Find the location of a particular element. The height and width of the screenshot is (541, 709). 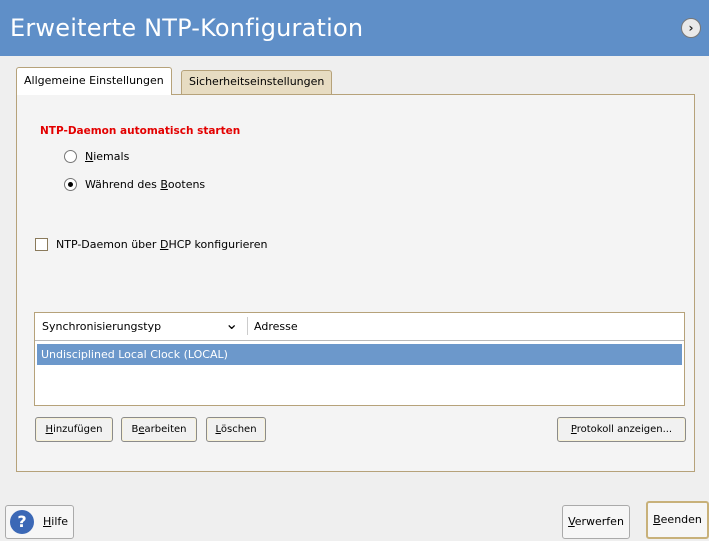

help-button-label: Hilfe is located at coordinates (56, 521).